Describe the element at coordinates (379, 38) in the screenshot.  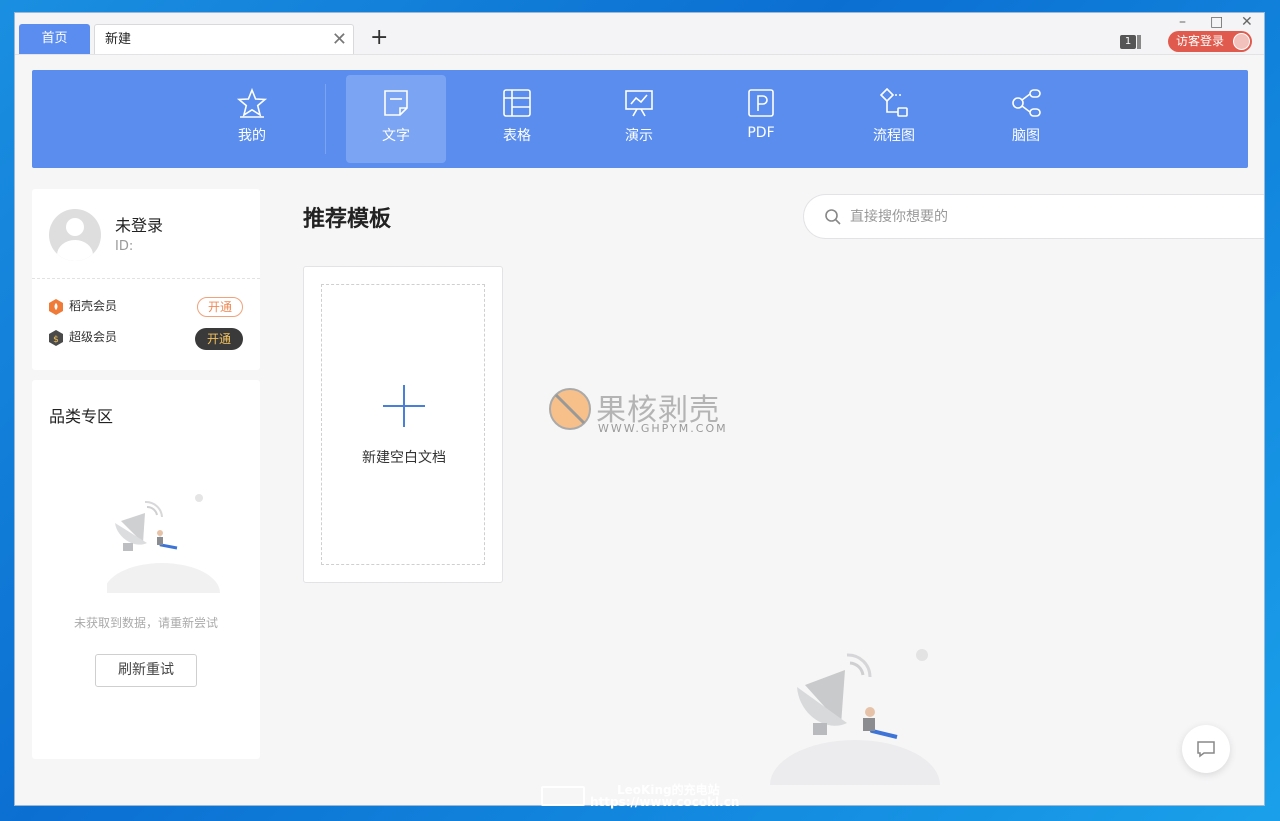
I see `add-tab-button: +` at that location.